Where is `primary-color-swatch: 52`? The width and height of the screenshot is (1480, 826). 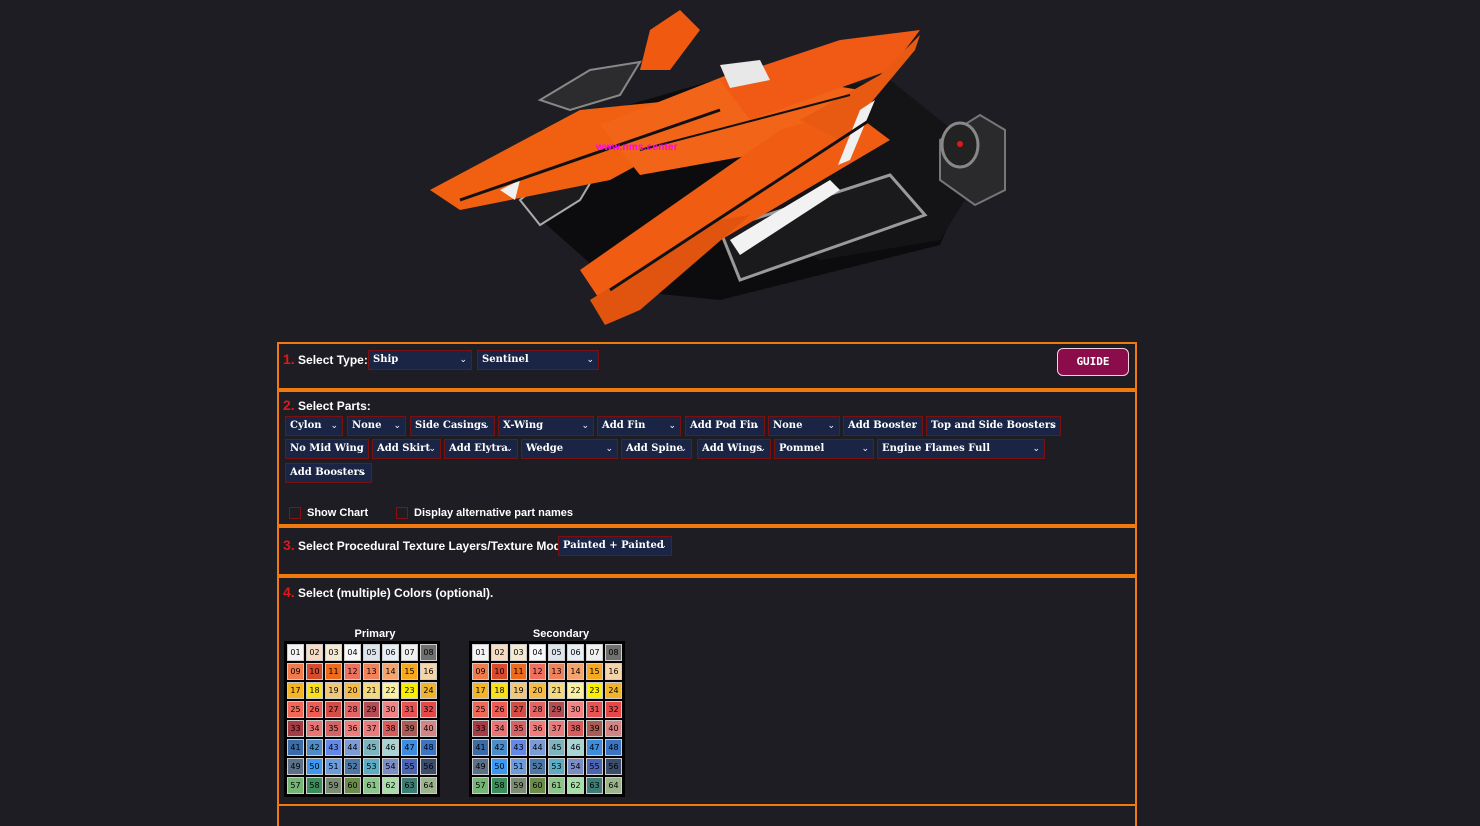
primary-color-swatch: 52 is located at coordinates (352, 766).